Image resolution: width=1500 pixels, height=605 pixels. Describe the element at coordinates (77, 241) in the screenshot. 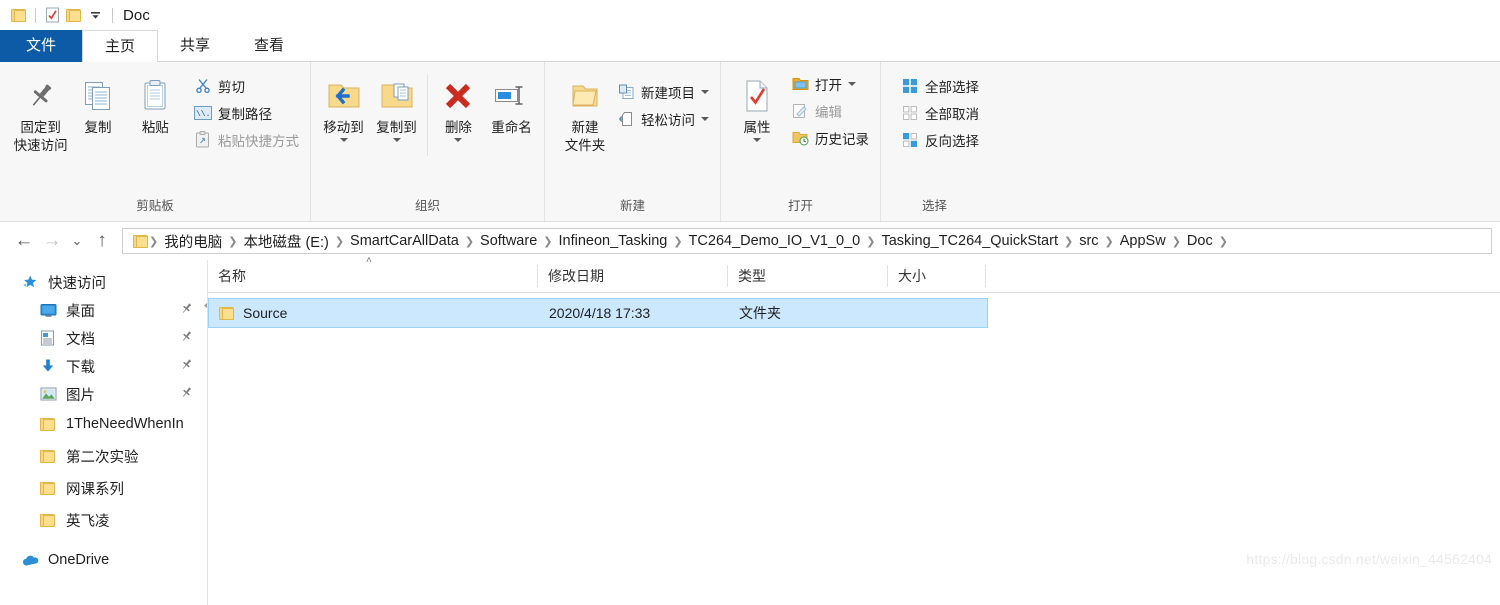

I see `recent-locations-button: ⌄` at that location.